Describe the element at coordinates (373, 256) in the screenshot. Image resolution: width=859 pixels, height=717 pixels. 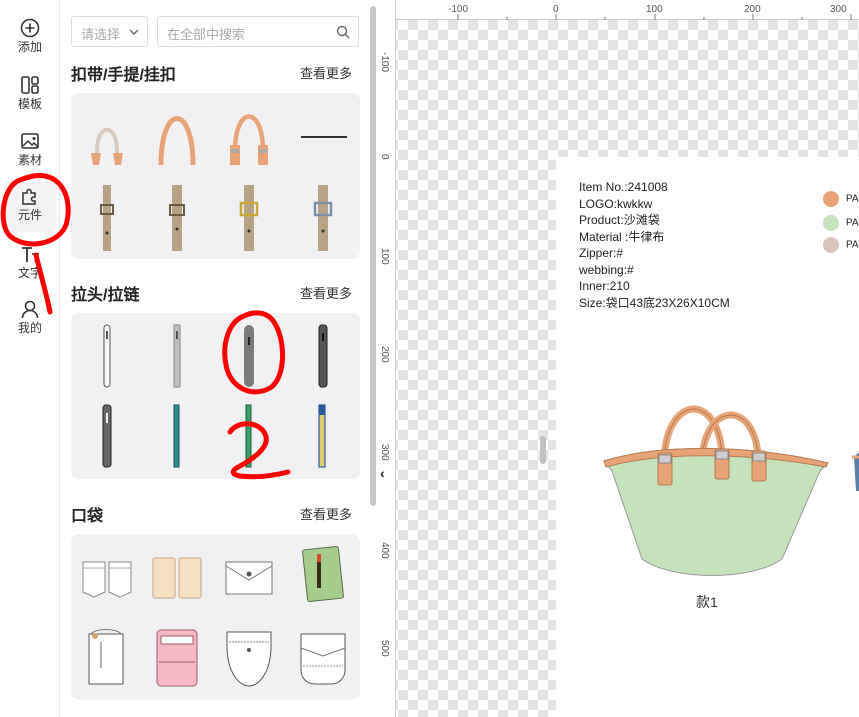
I see `panel-scrollbar` at that location.